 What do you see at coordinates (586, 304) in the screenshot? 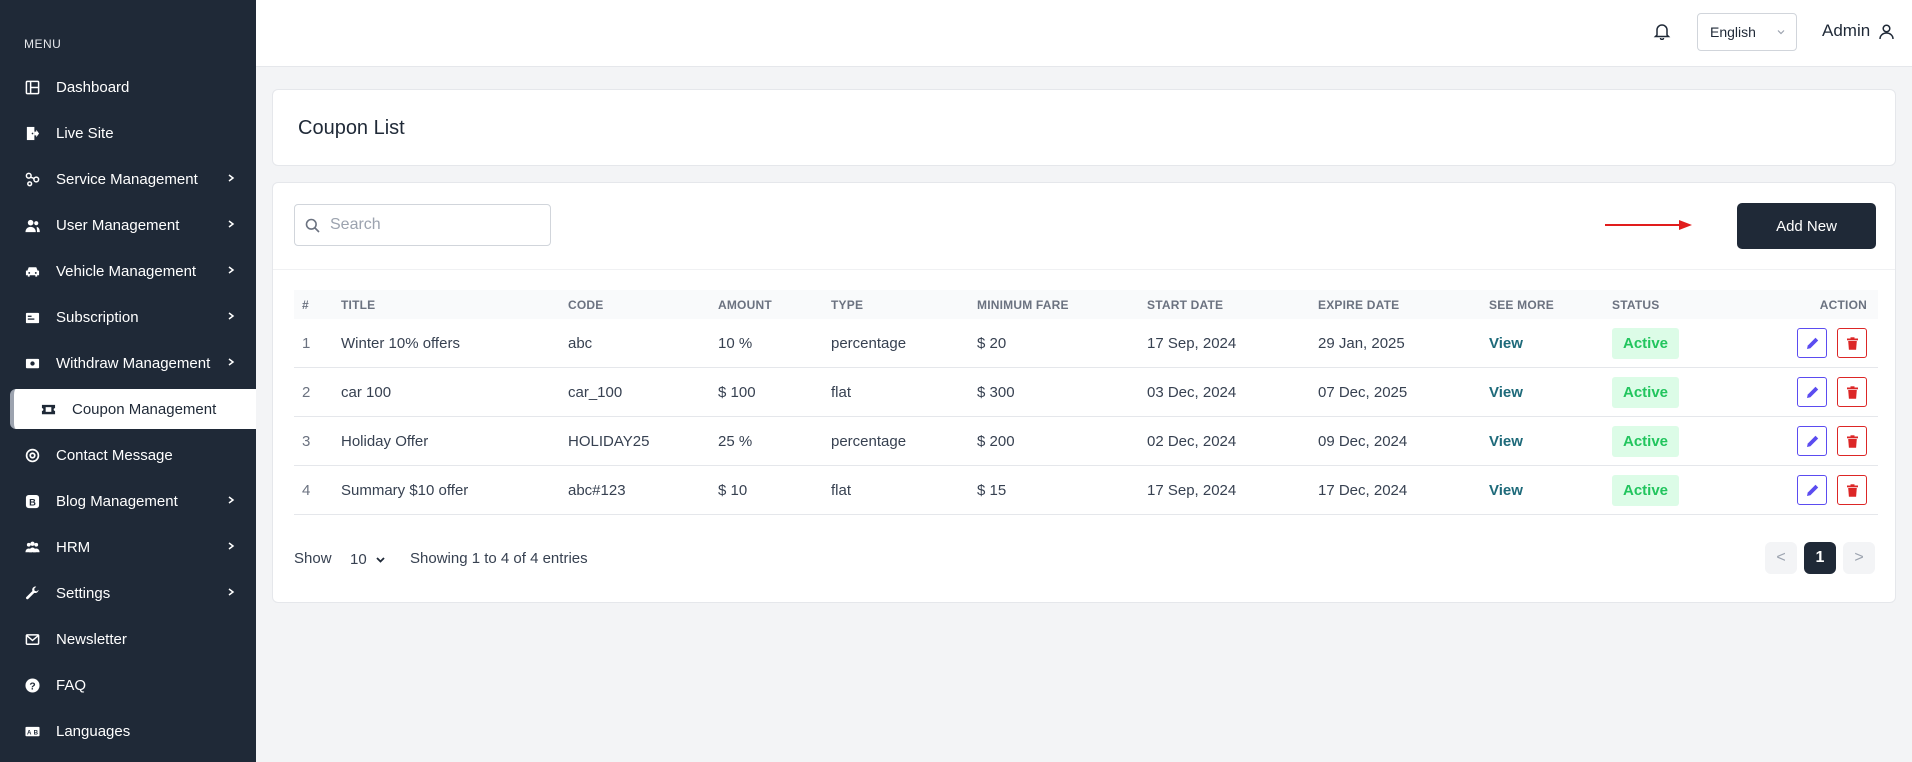
I see `column-header: CODE` at bounding box center [586, 304].